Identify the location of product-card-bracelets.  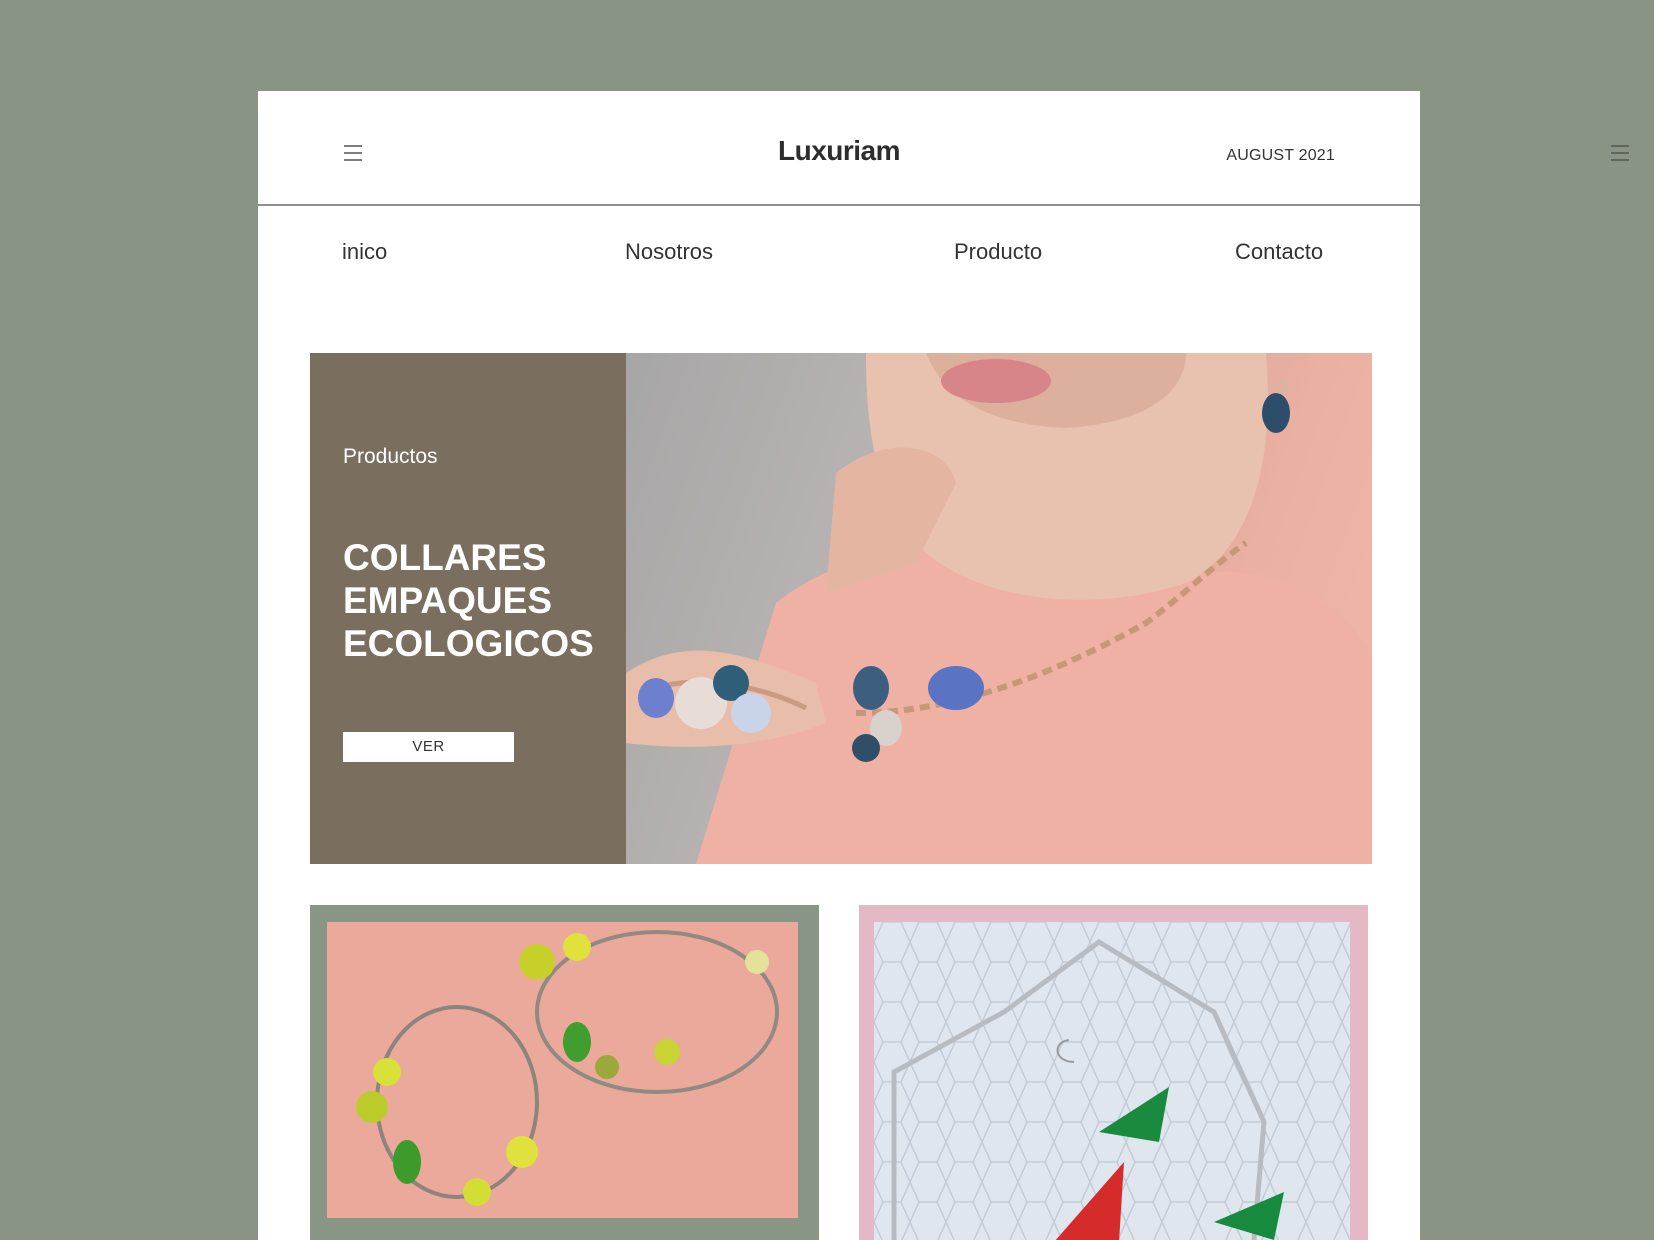
(564, 1072).